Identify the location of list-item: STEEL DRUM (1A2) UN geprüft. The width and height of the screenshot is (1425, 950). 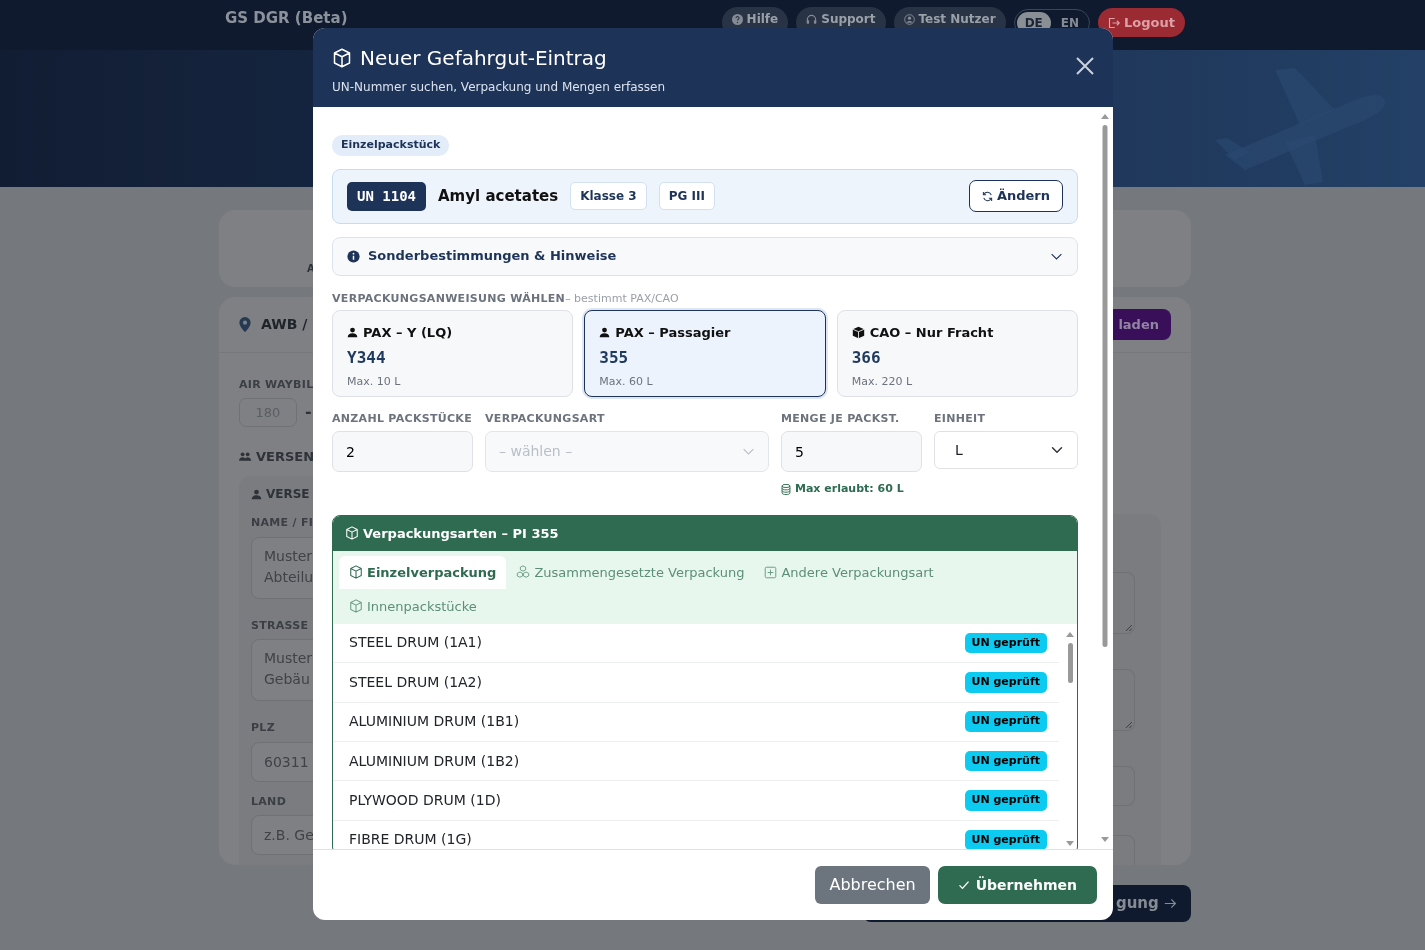
(696, 683).